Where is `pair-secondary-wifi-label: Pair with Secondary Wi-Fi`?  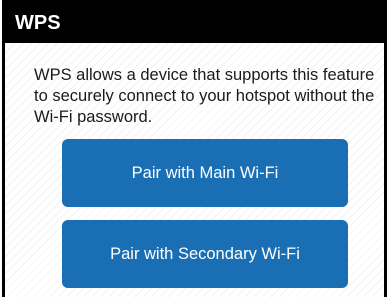 pair-secondary-wifi-label: Pair with Secondary Wi-Fi is located at coordinates (205, 253).